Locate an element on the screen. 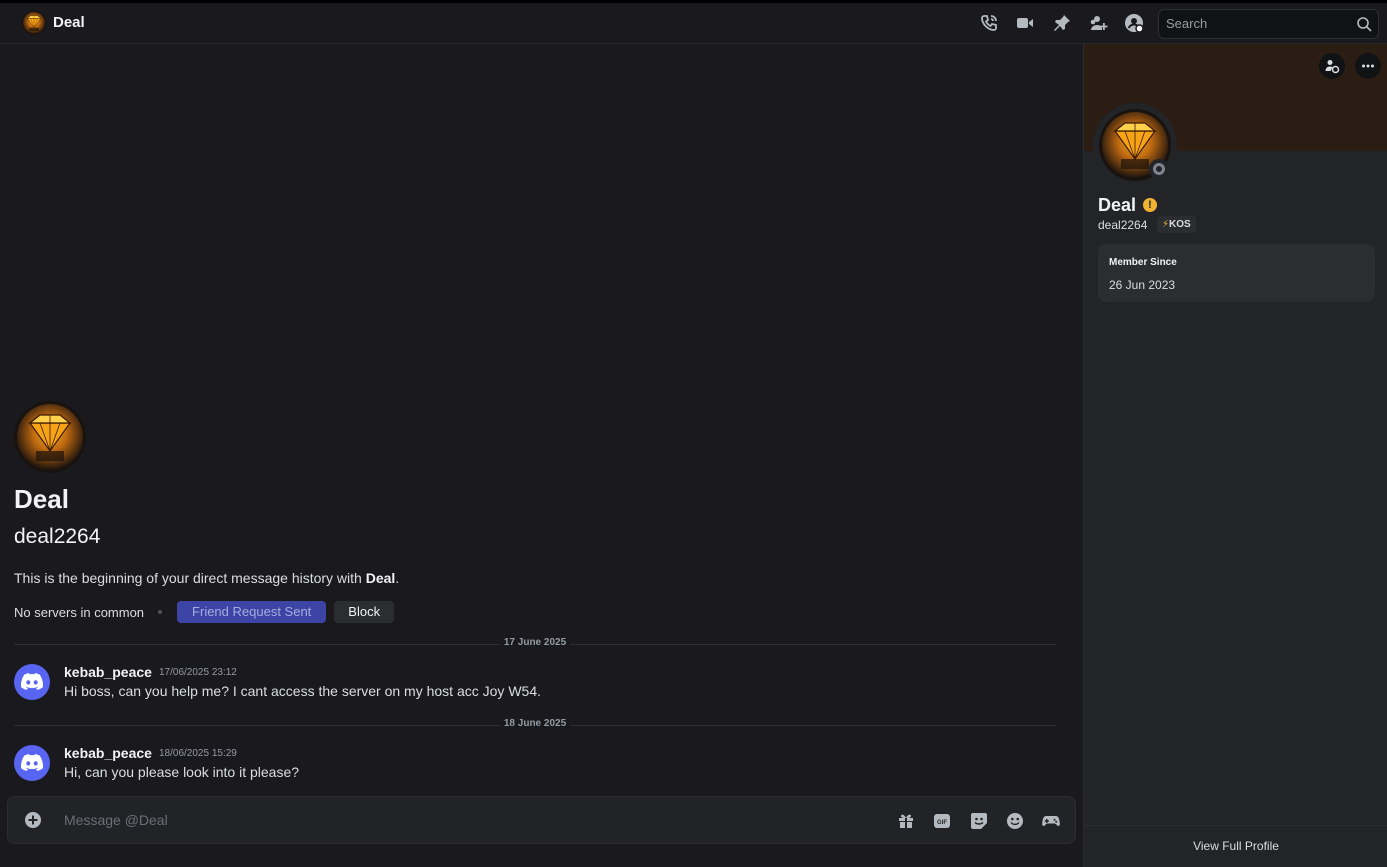 The height and width of the screenshot is (867, 1387). dm-avatar is located at coordinates (34, 23).